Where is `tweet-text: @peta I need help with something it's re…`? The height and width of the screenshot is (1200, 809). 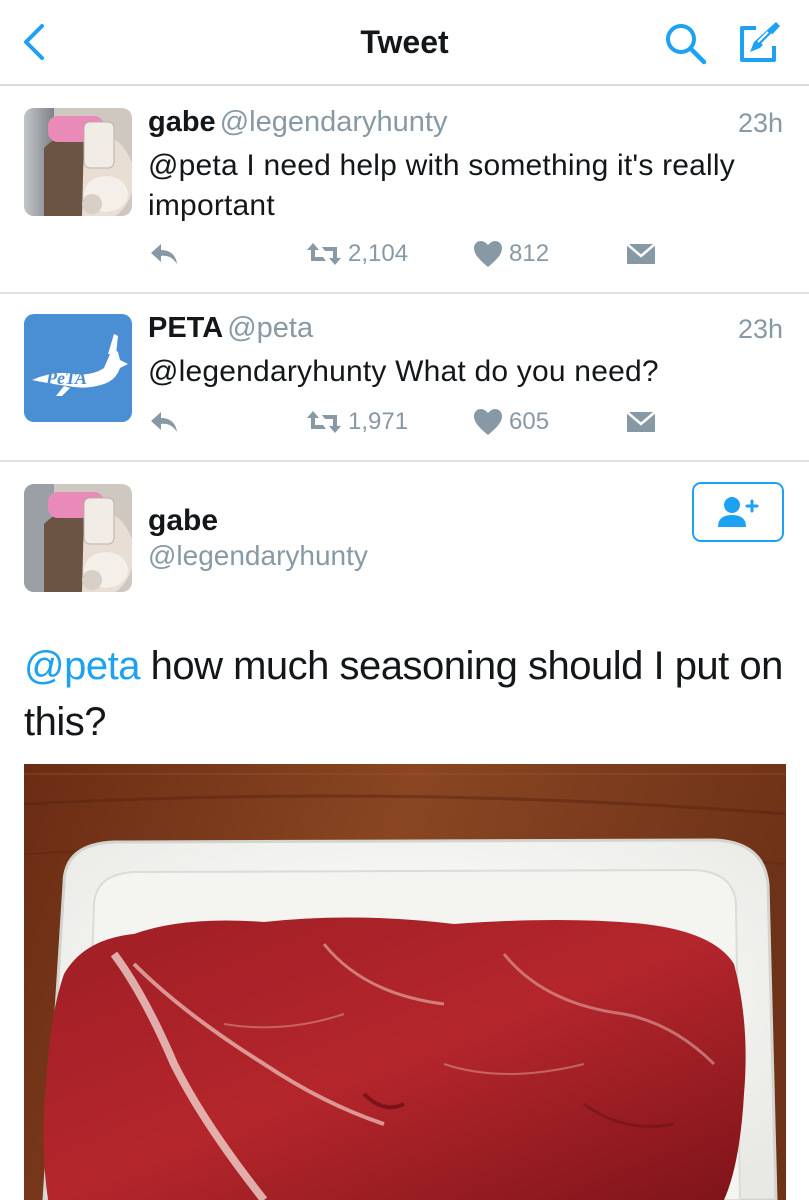 tweet-text: @peta I need help with something it's re… is located at coordinates (441, 185).